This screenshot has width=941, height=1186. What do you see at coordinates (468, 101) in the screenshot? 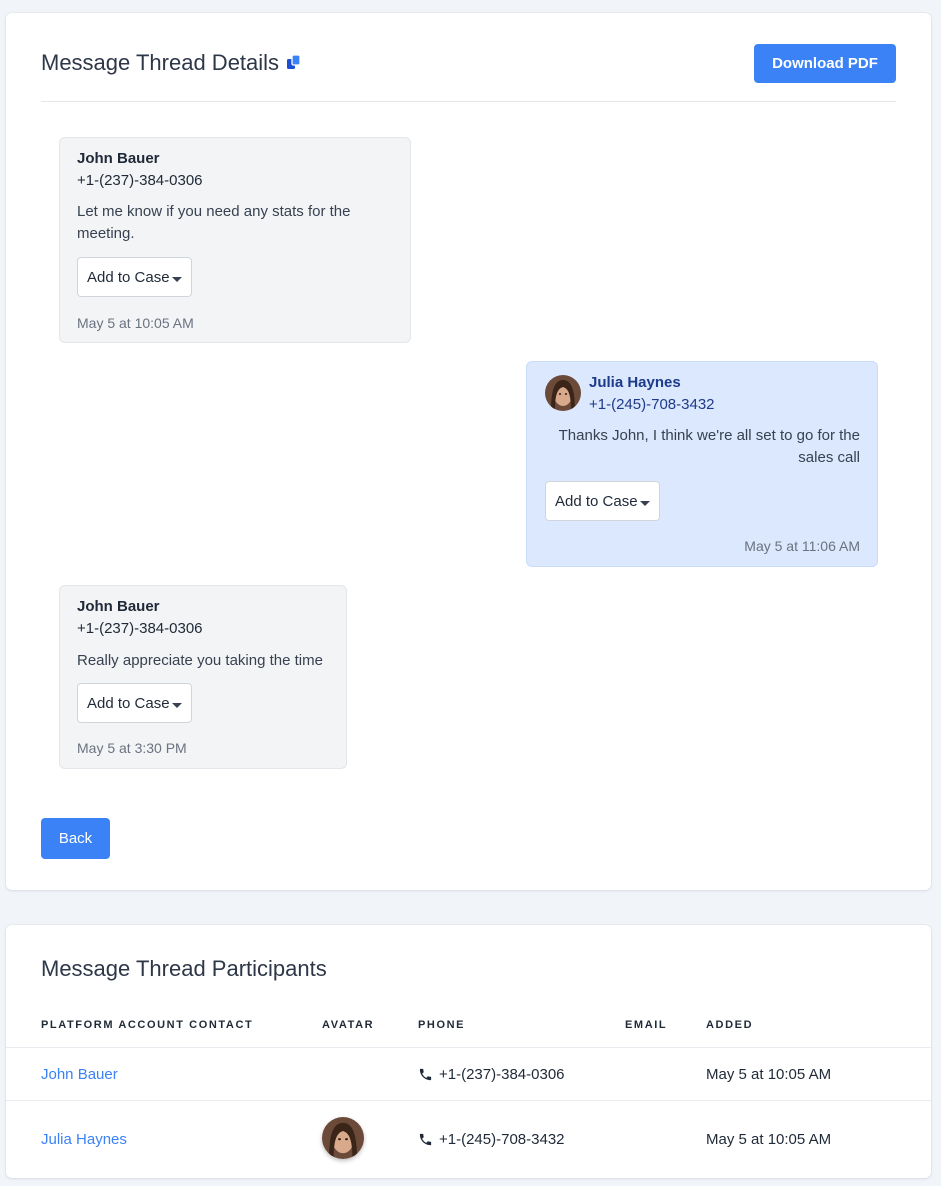
I see `header-divider` at bounding box center [468, 101].